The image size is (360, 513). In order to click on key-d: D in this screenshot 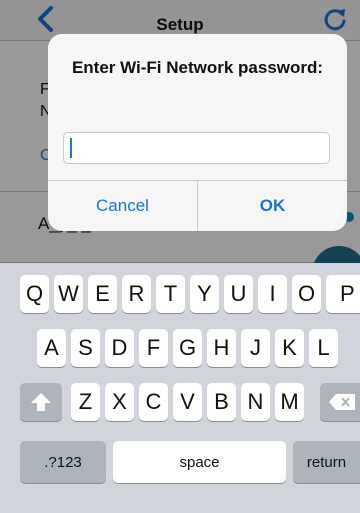, I will do `click(119, 348)`.